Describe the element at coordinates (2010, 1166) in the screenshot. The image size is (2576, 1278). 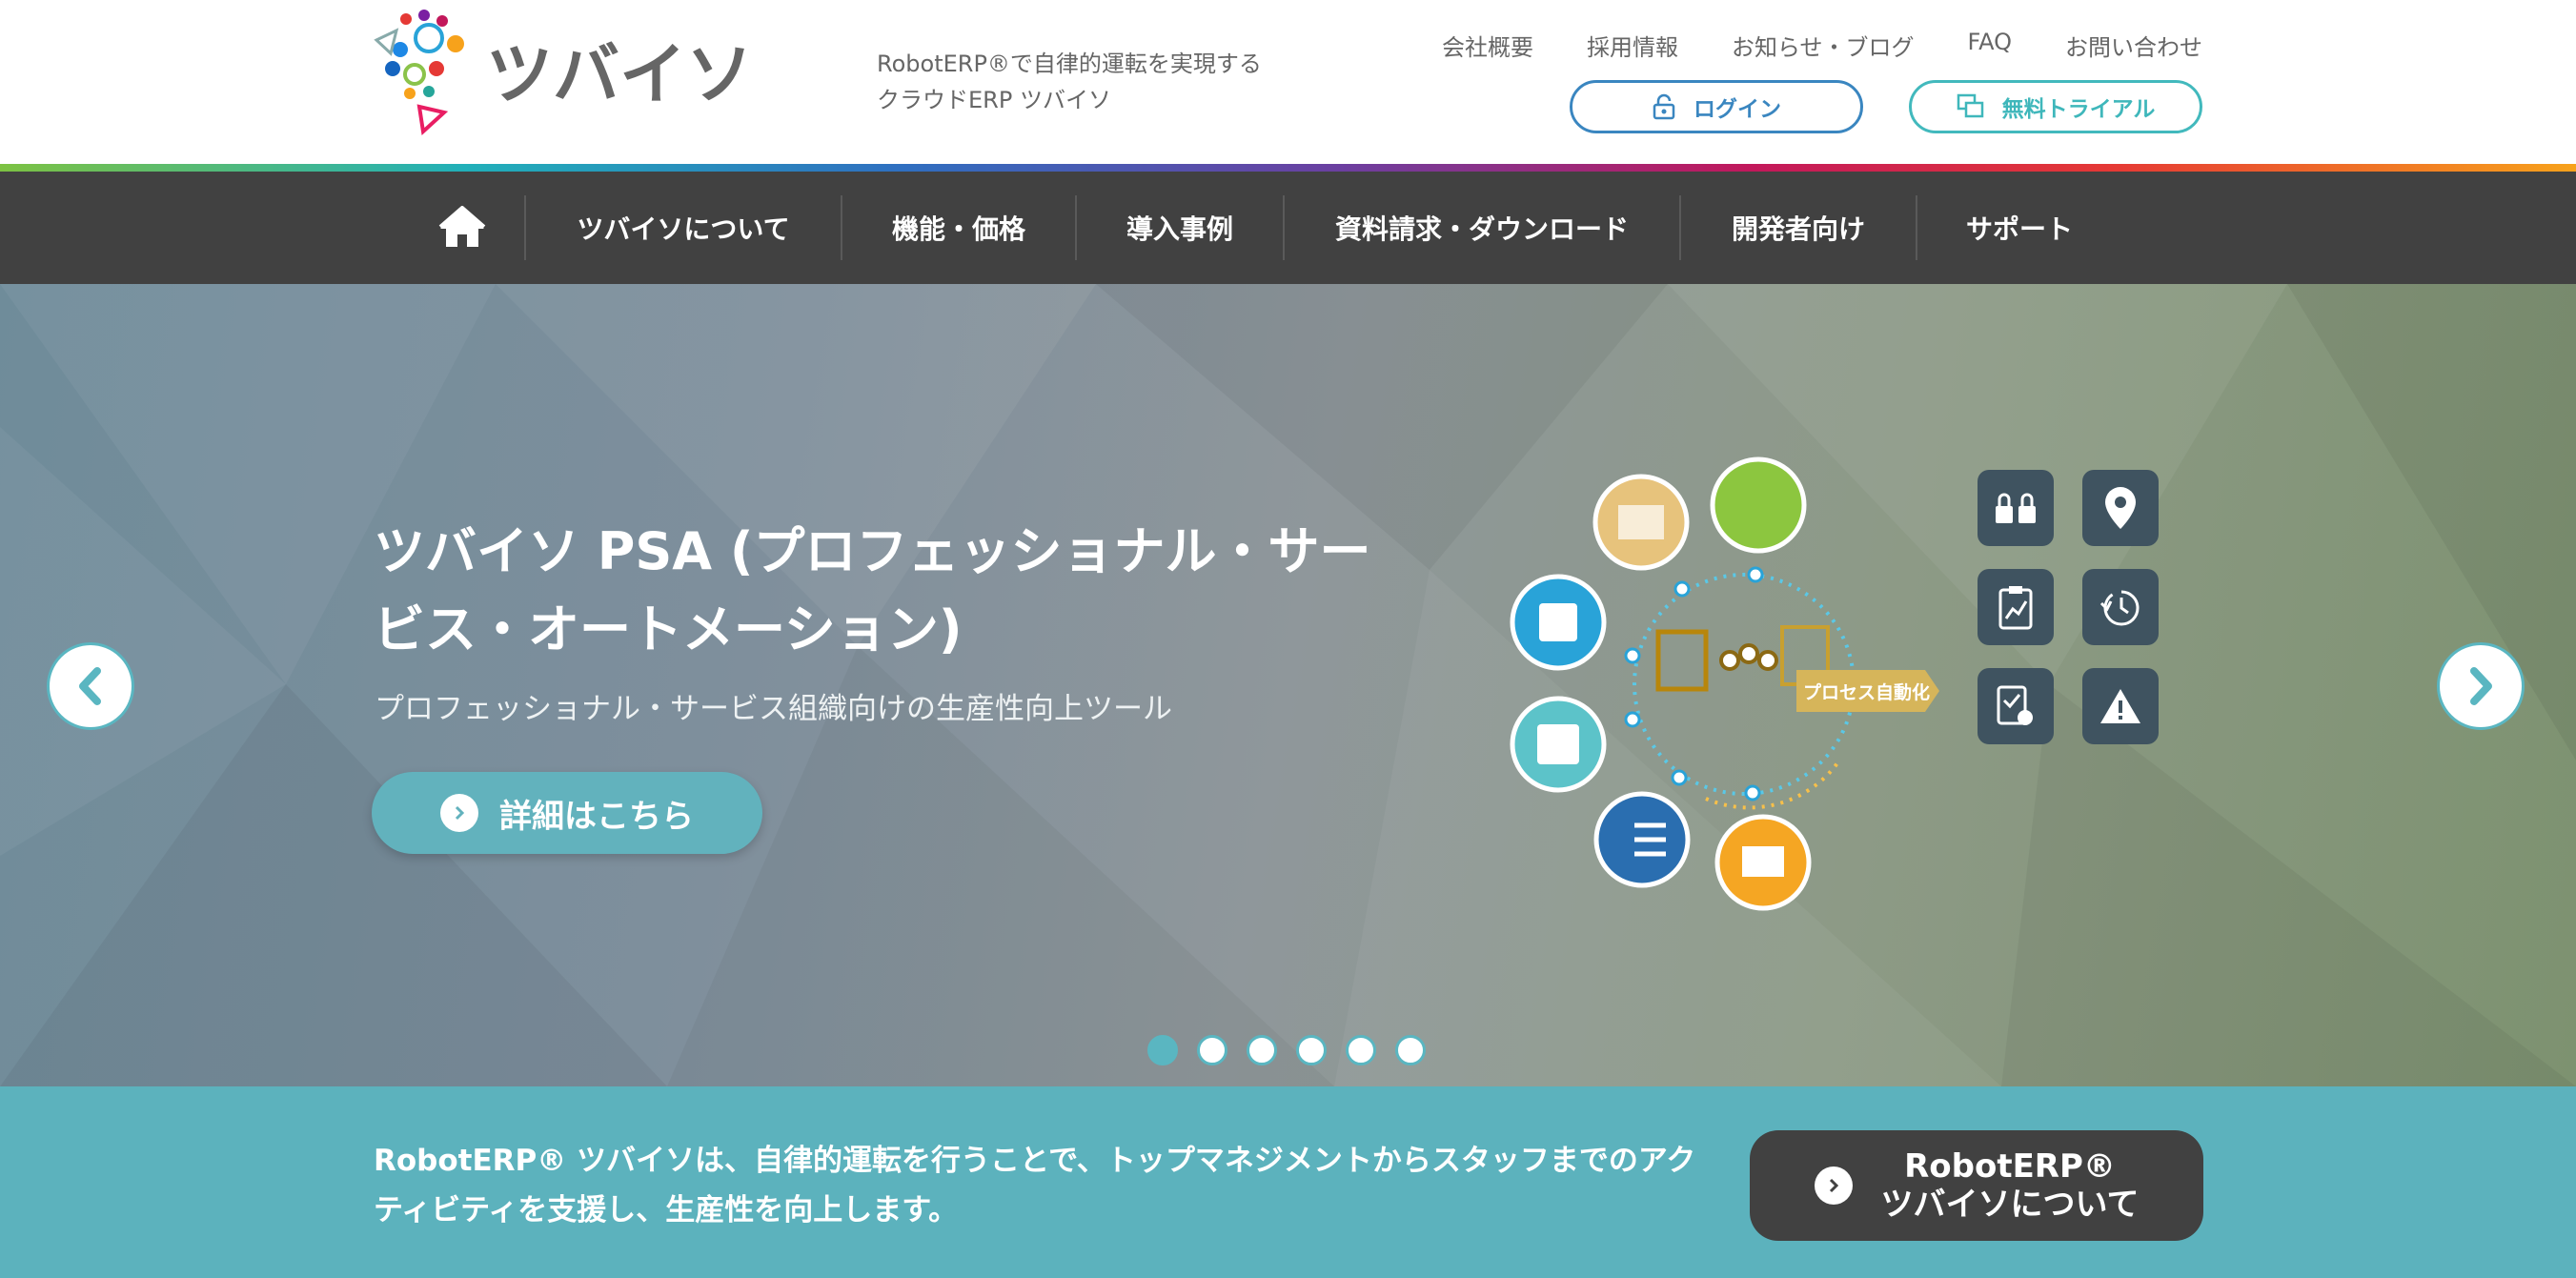
I see `about-button-line-1: RobotERP®` at that location.